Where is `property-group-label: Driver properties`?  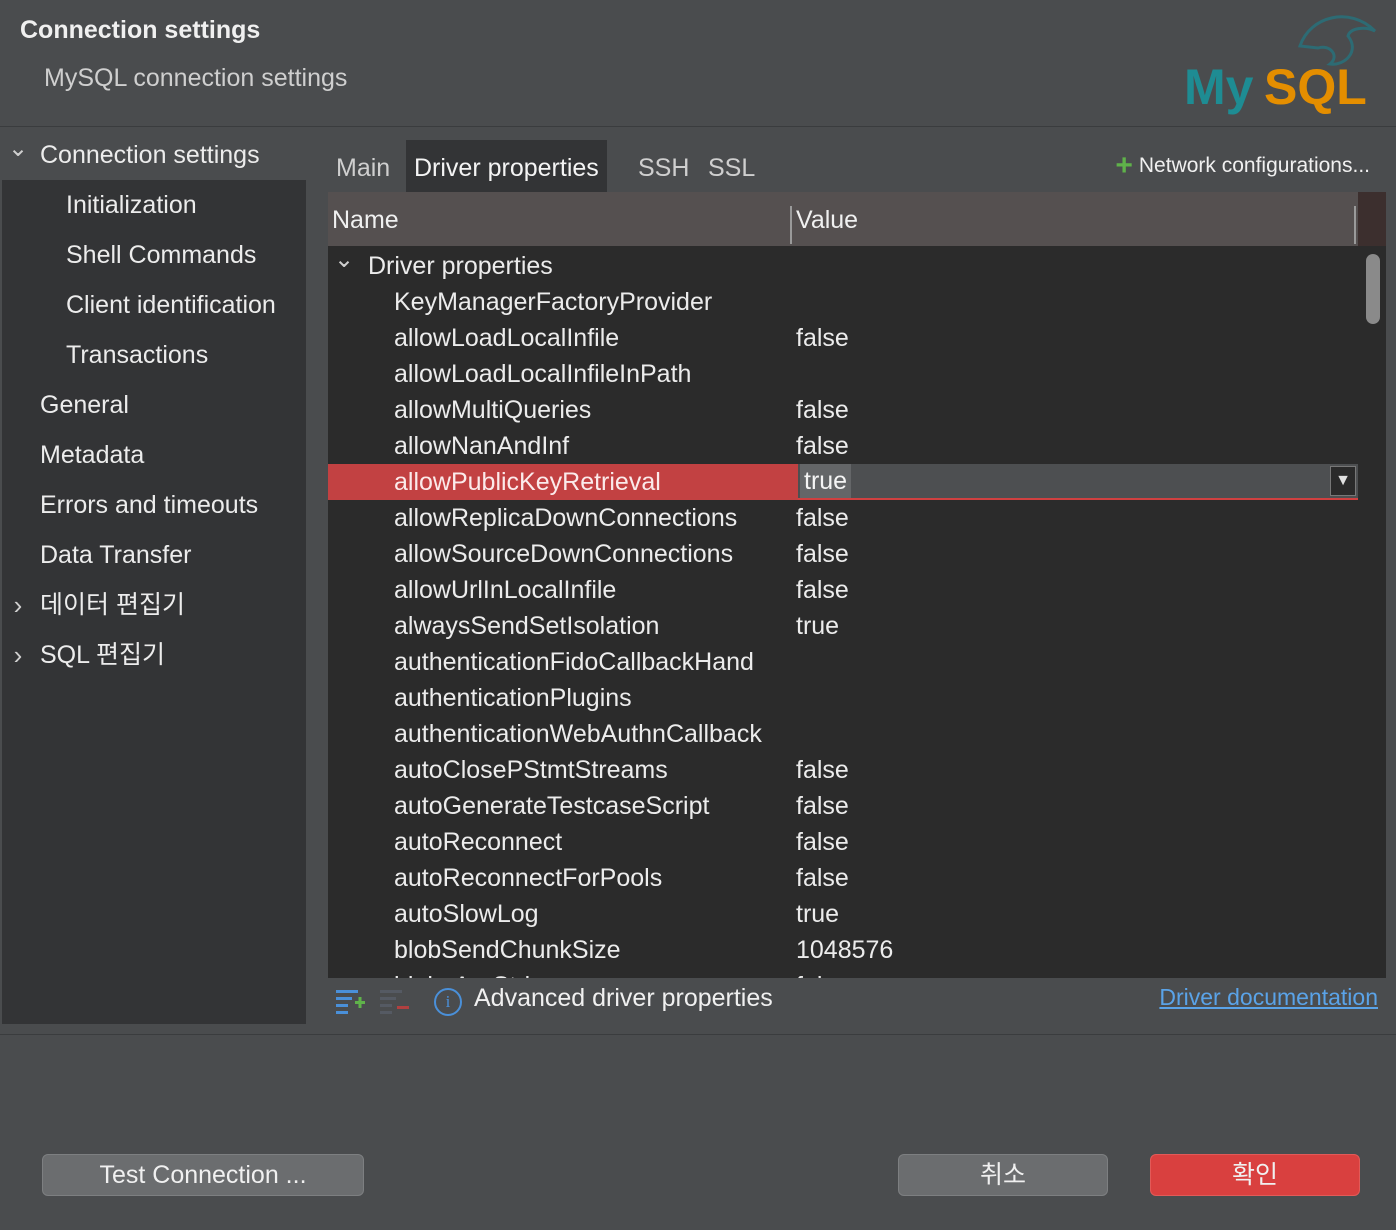
property-group-label: Driver properties is located at coordinates (460, 266).